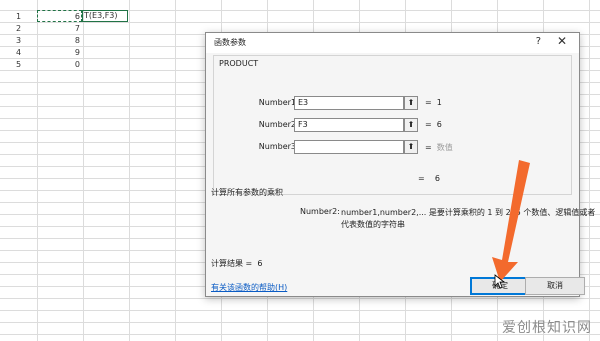 The image size is (600, 341). I want to click on mouse-pointer-icon, so click(500, 281).